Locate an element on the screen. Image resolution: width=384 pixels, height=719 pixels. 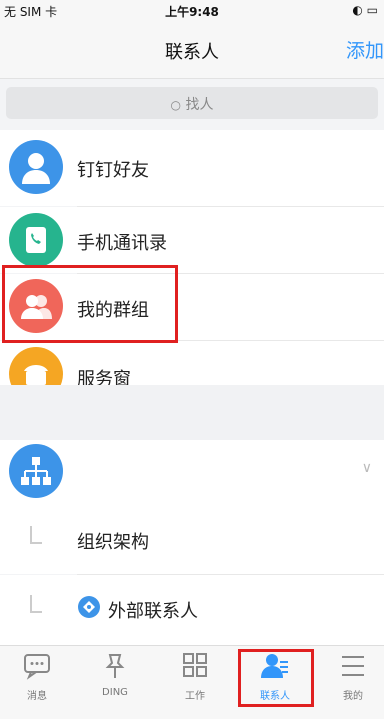
search-section: ○ 找人 is located at coordinates (192, 104).